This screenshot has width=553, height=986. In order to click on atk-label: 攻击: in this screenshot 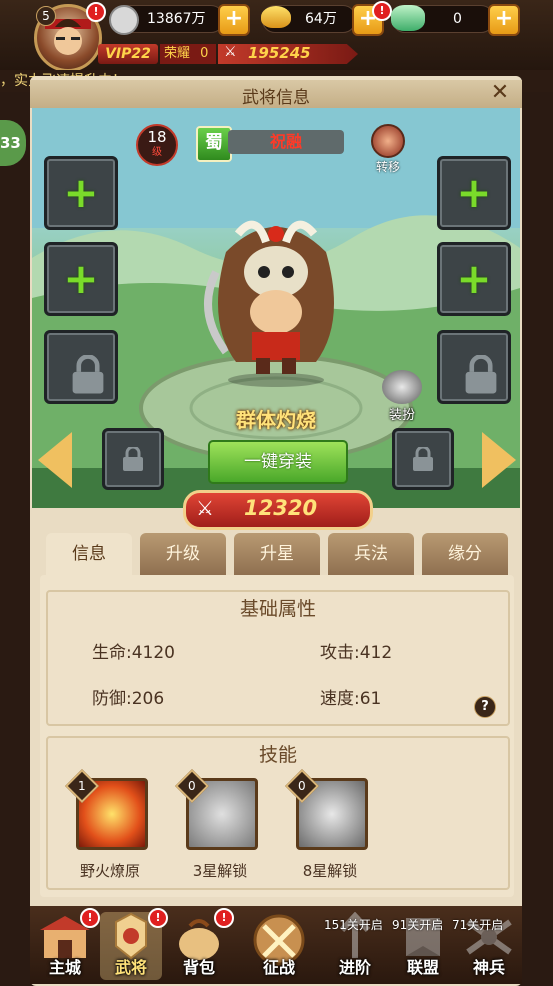, I will do `click(340, 653)`.